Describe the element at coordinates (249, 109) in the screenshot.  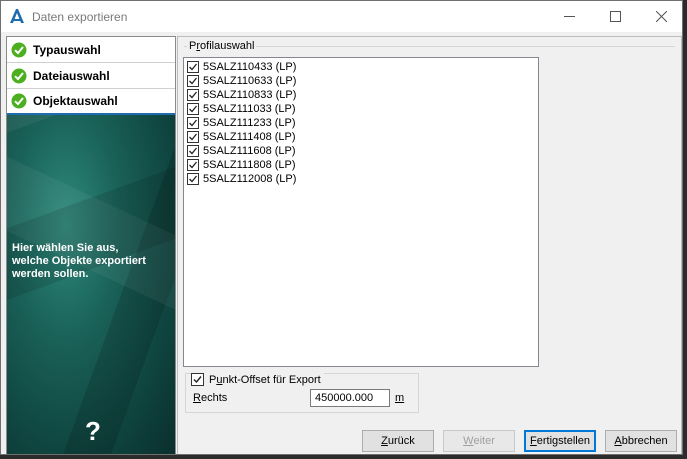
I see `profile-item-label: 5SALZ111033 (LP)` at that location.